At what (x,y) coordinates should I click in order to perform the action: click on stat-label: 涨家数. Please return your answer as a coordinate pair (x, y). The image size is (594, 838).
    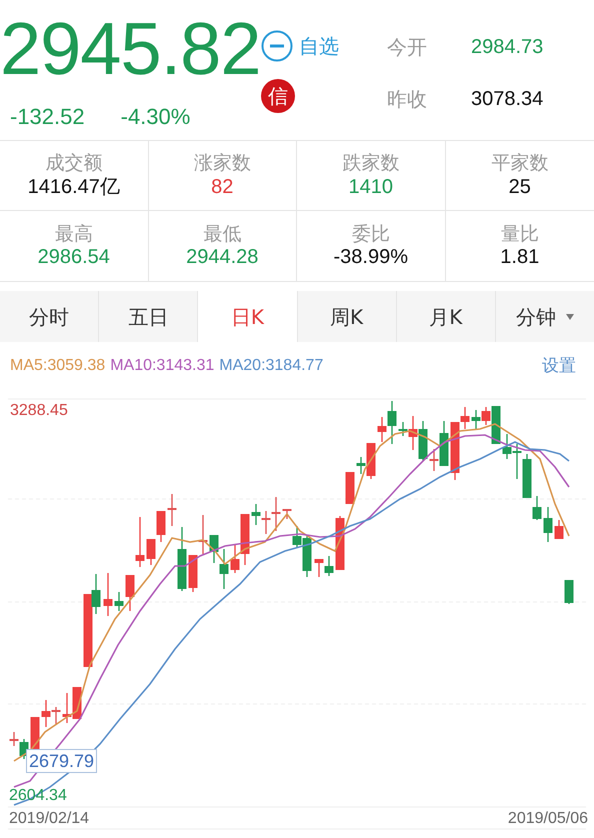
    Looking at the image, I should click on (222, 163).